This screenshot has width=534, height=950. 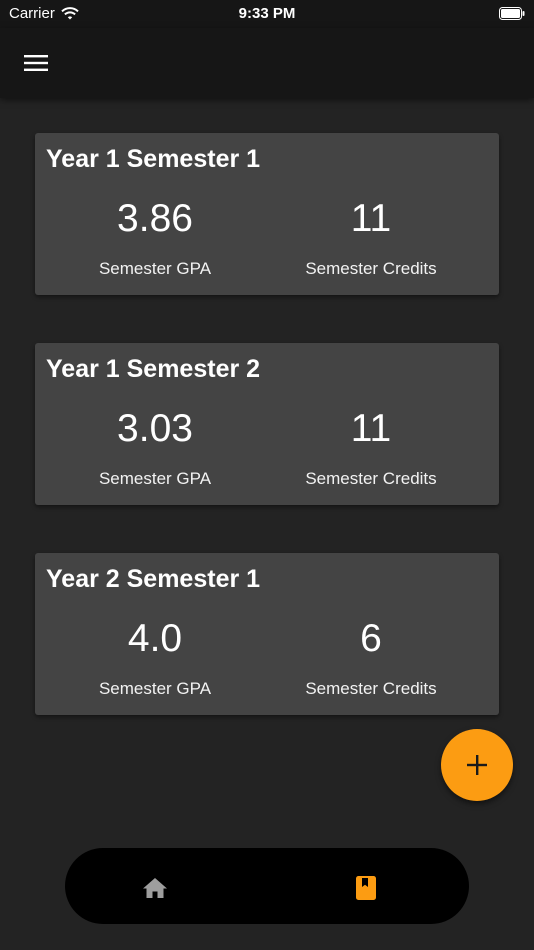 I want to click on gpa-stat: 4.0 Semester GPA, so click(x=155, y=656).